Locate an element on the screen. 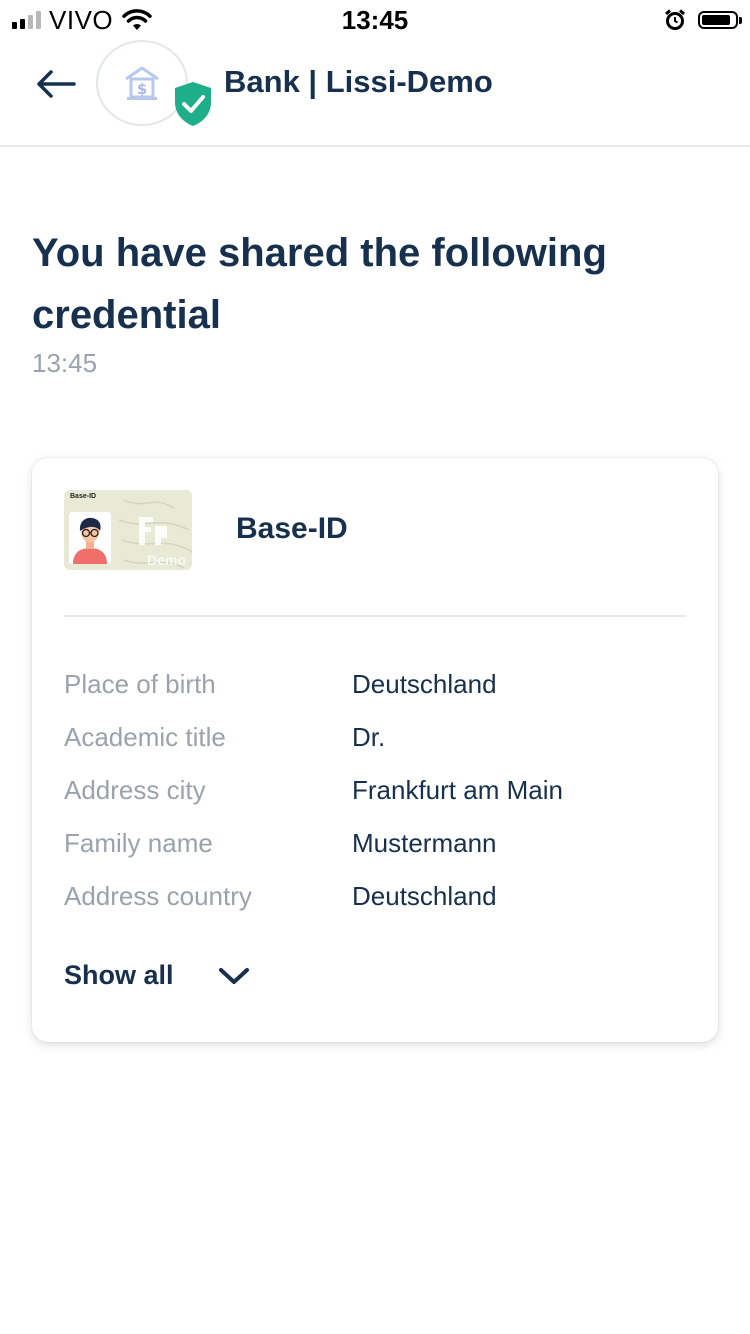 The image size is (750, 1334). attribute-value: Frankfurt am Main is located at coordinates (457, 790).